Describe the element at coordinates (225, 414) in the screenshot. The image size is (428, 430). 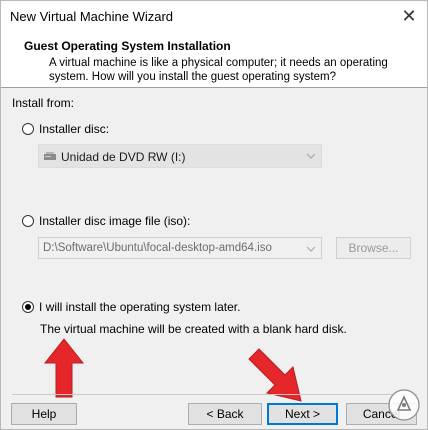
I see `back-button: < Back` at that location.